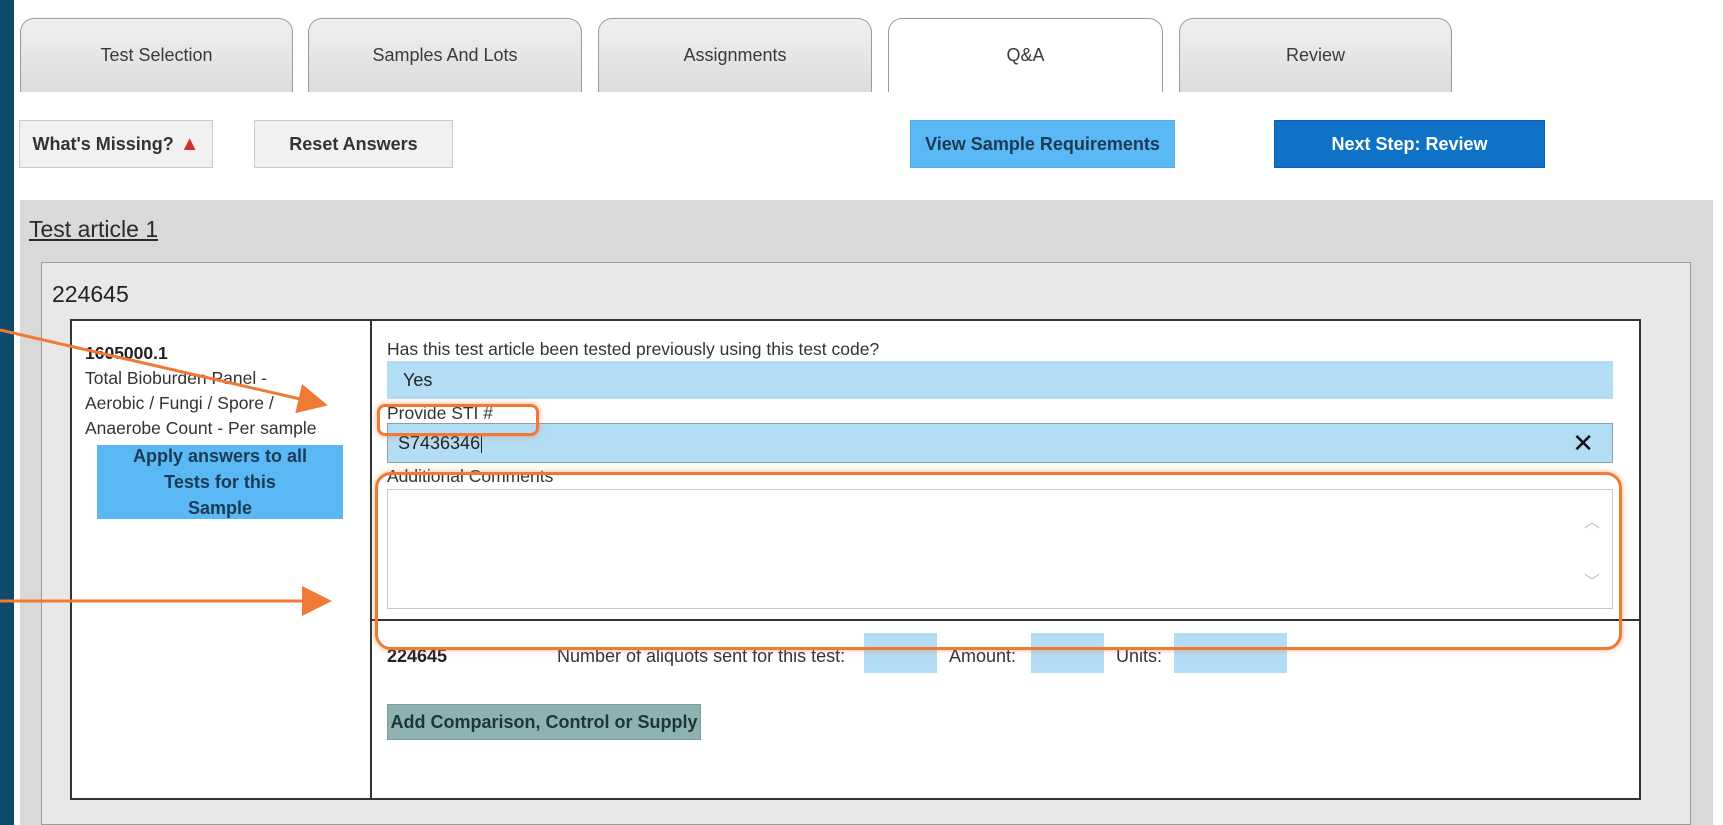 This screenshot has height=825, width=1723. I want to click on next-step-review-button: Next Step: Review, so click(1409, 144).